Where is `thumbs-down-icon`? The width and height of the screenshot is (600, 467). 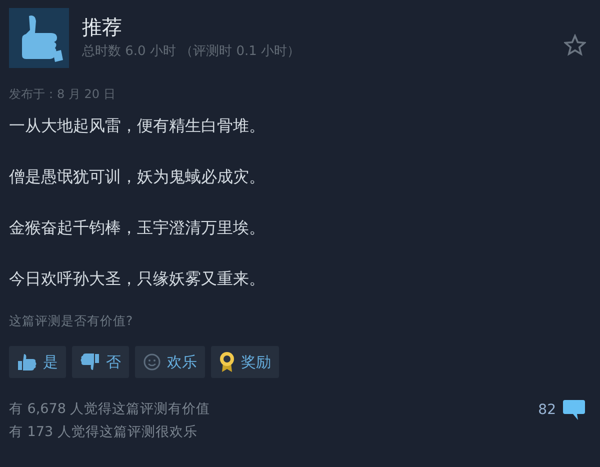
thumbs-down-icon is located at coordinates (90, 362).